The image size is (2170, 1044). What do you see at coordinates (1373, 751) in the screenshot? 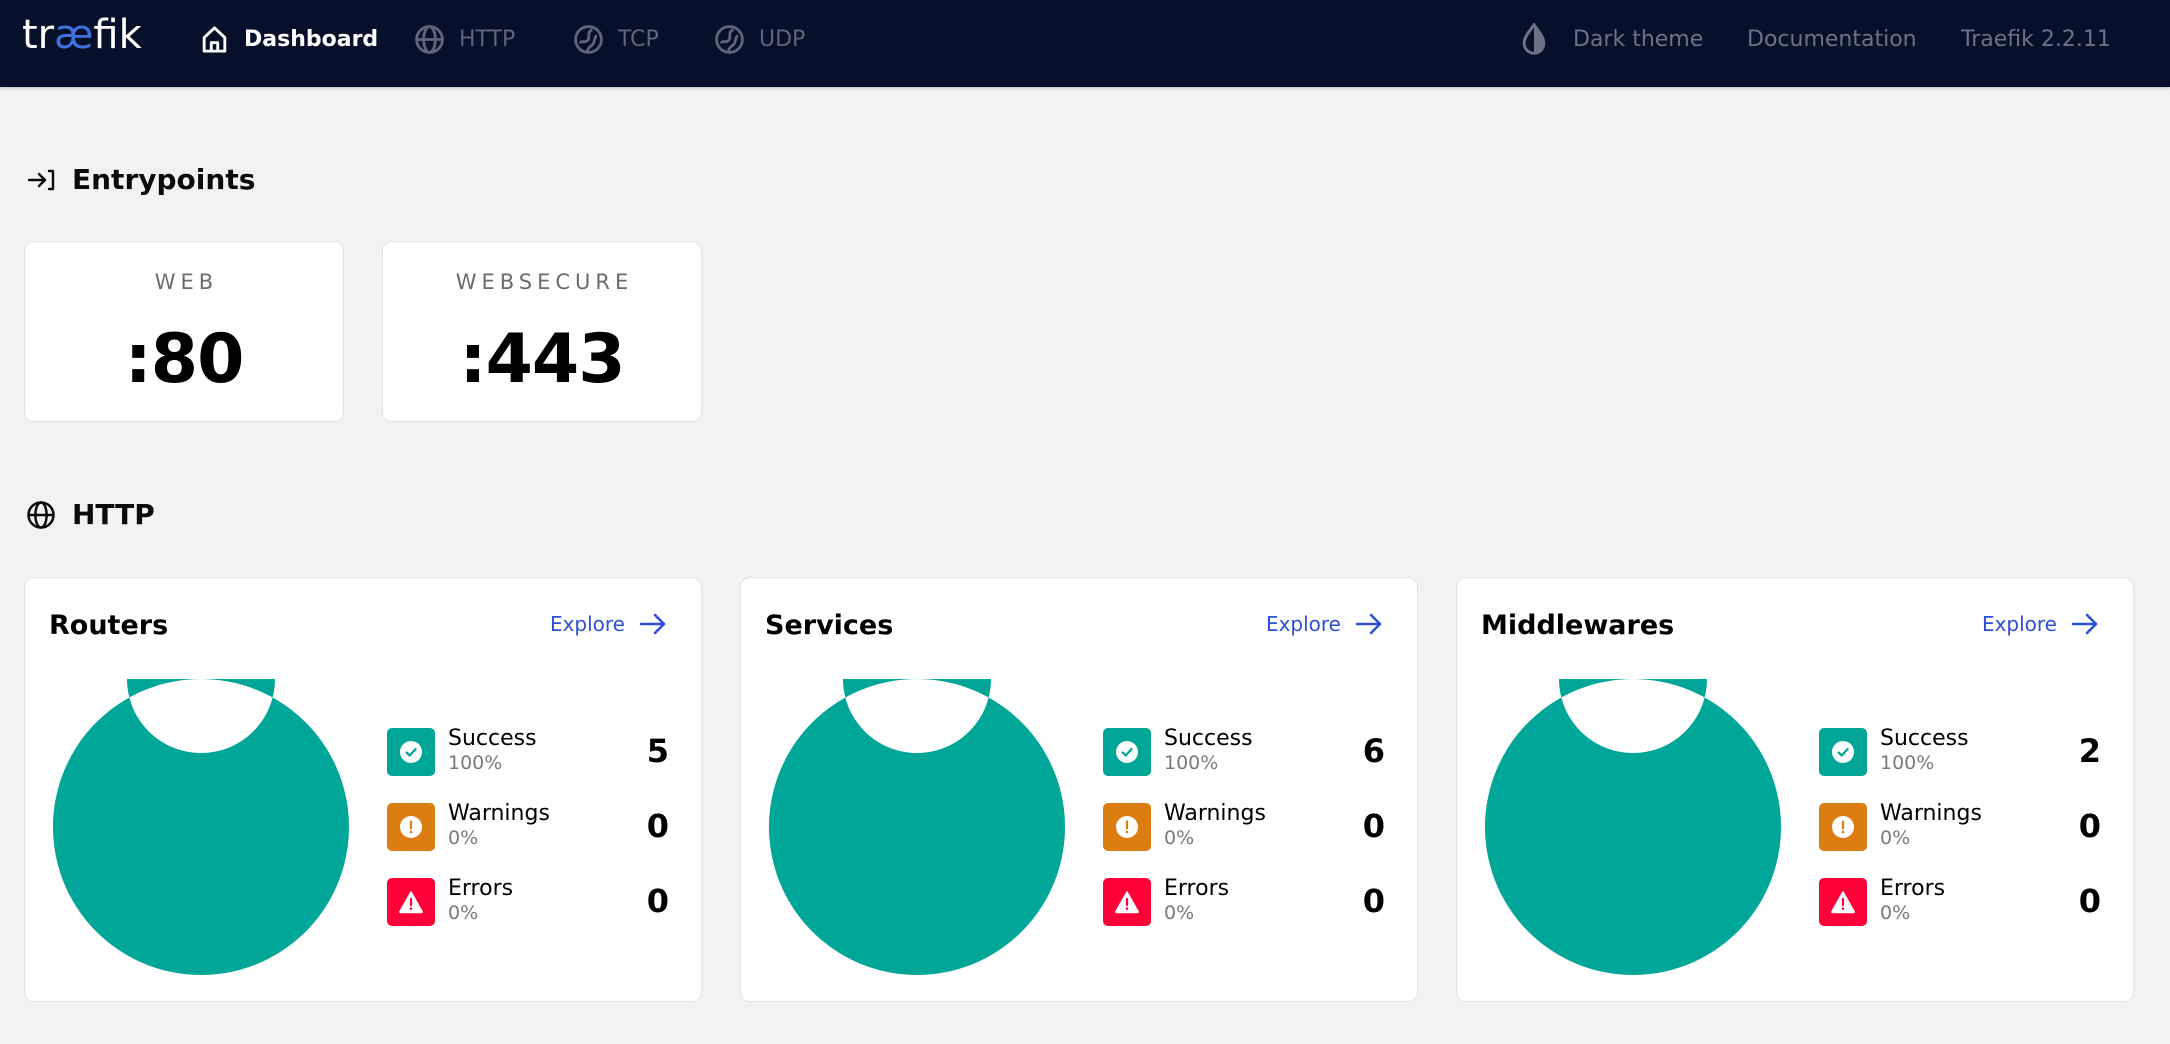
I see `legend-count: 6` at bounding box center [1373, 751].